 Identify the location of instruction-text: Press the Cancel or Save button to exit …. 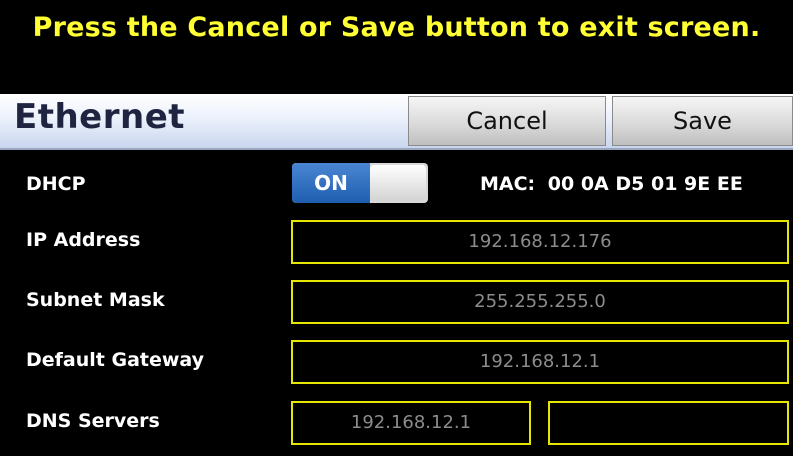
(396, 27).